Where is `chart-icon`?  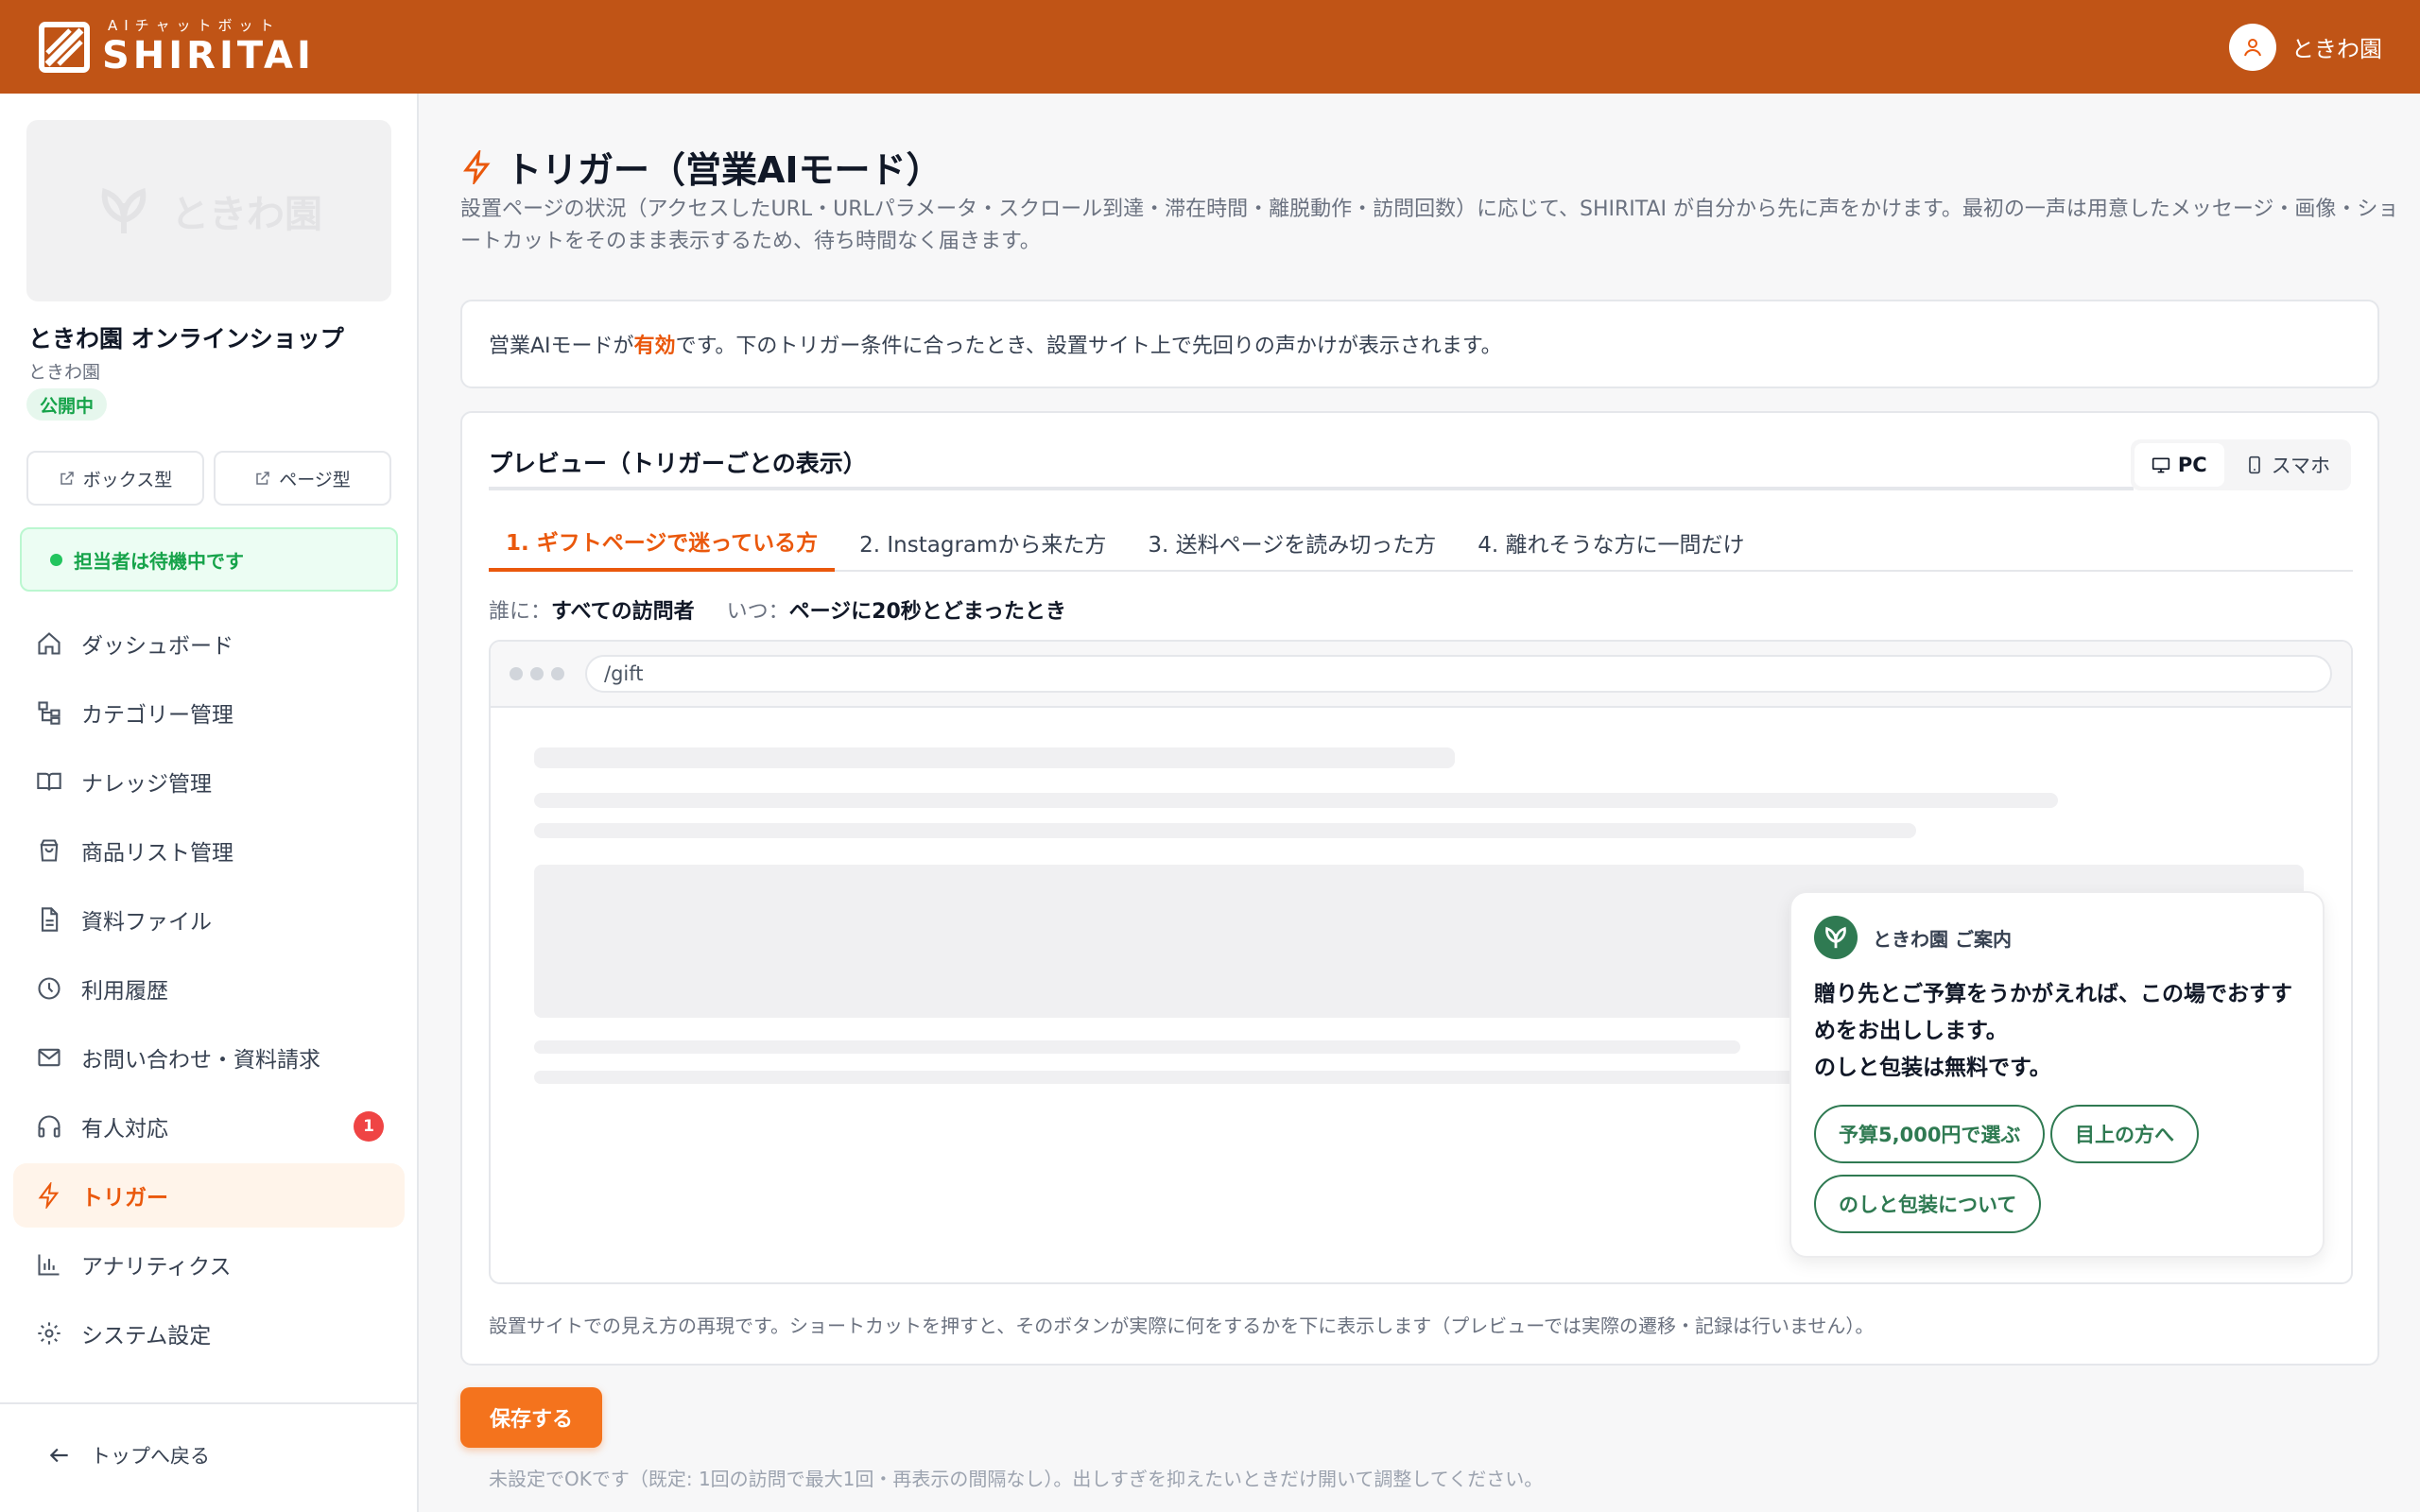
chart-icon is located at coordinates (49, 1265).